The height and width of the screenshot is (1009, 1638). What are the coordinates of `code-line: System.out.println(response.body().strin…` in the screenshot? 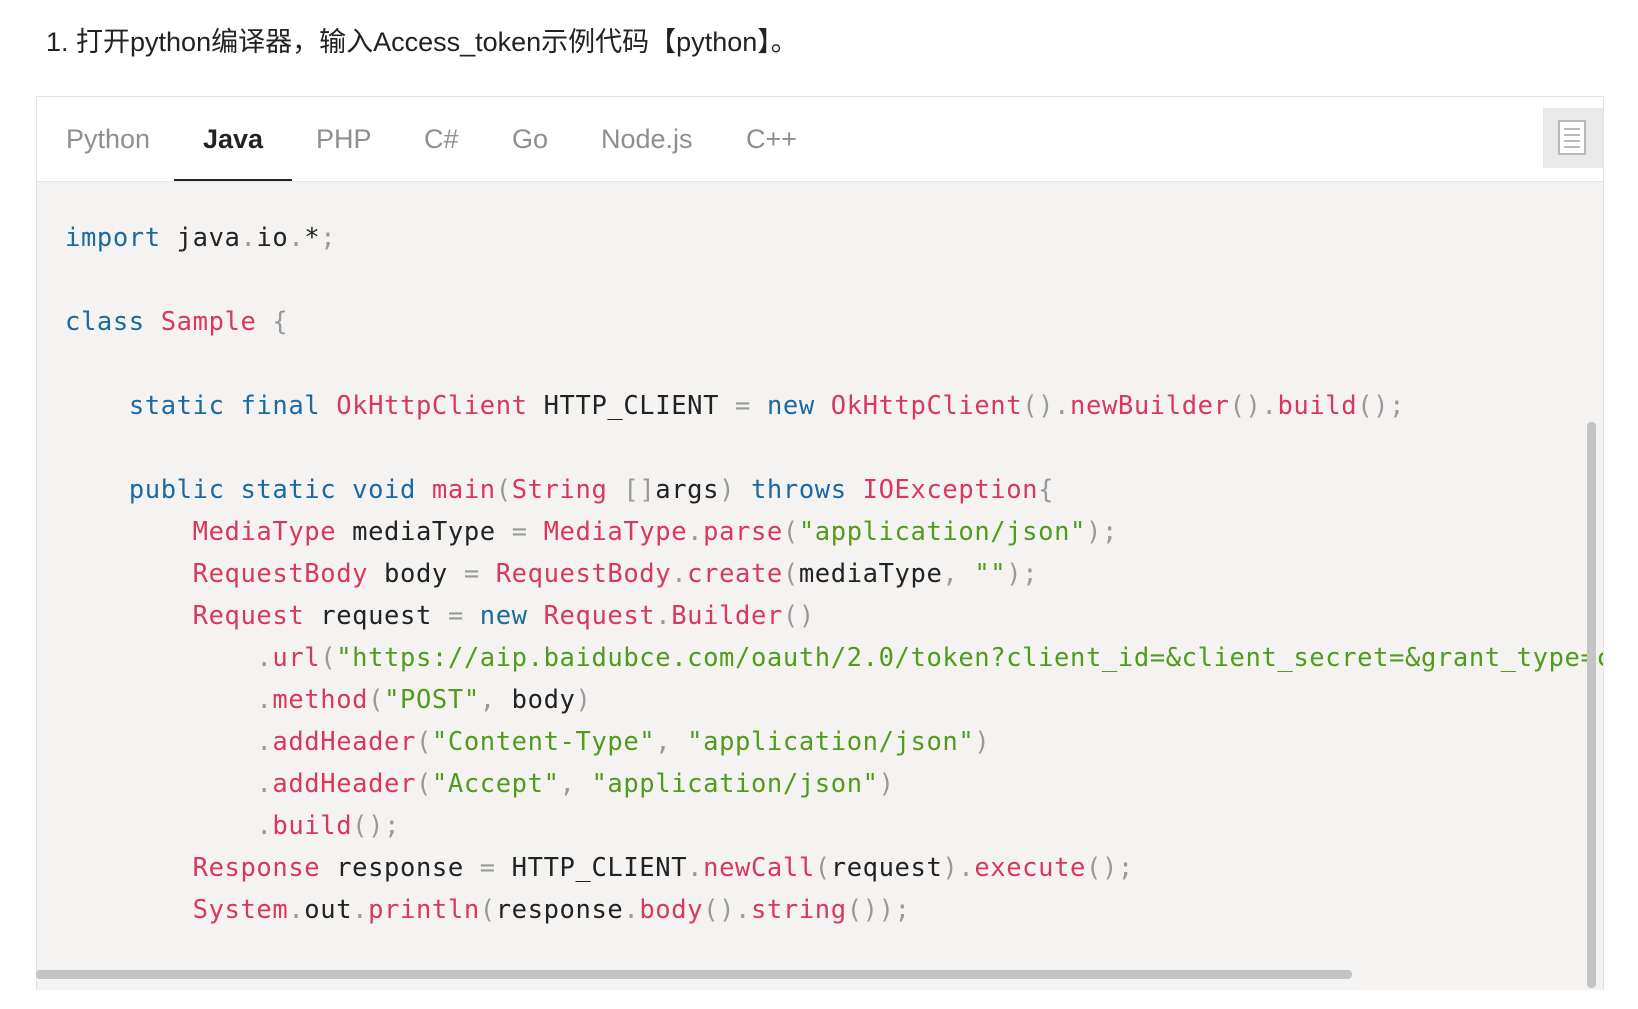 It's located at (551, 910).